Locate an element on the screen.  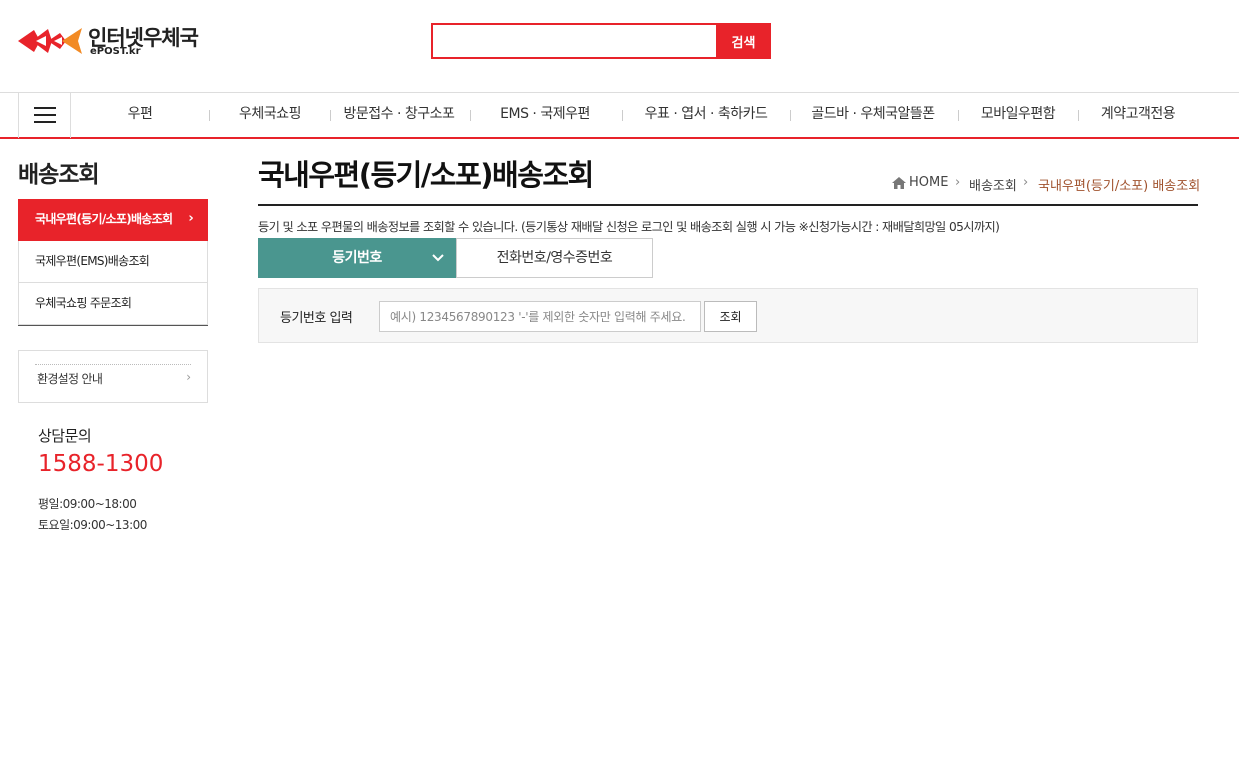
tab-registered-number: 등기번호 is located at coordinates (357, 258).